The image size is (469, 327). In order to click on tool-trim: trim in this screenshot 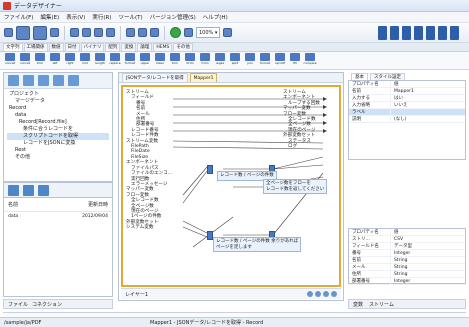, I will do `click(40, 58)`.